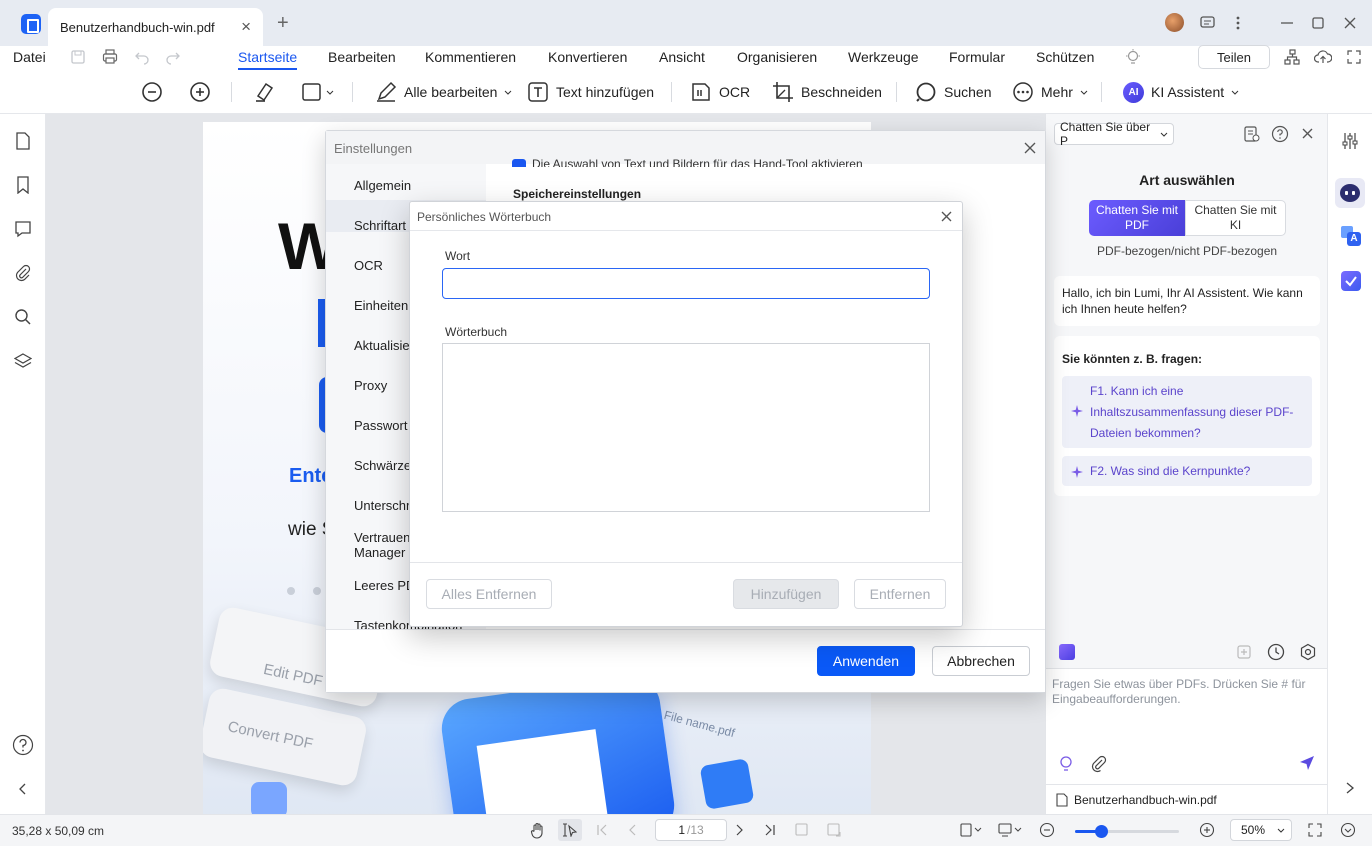 The image size is (1372, 846). I want to click on settings-hex-icon, so click(1308, 652).